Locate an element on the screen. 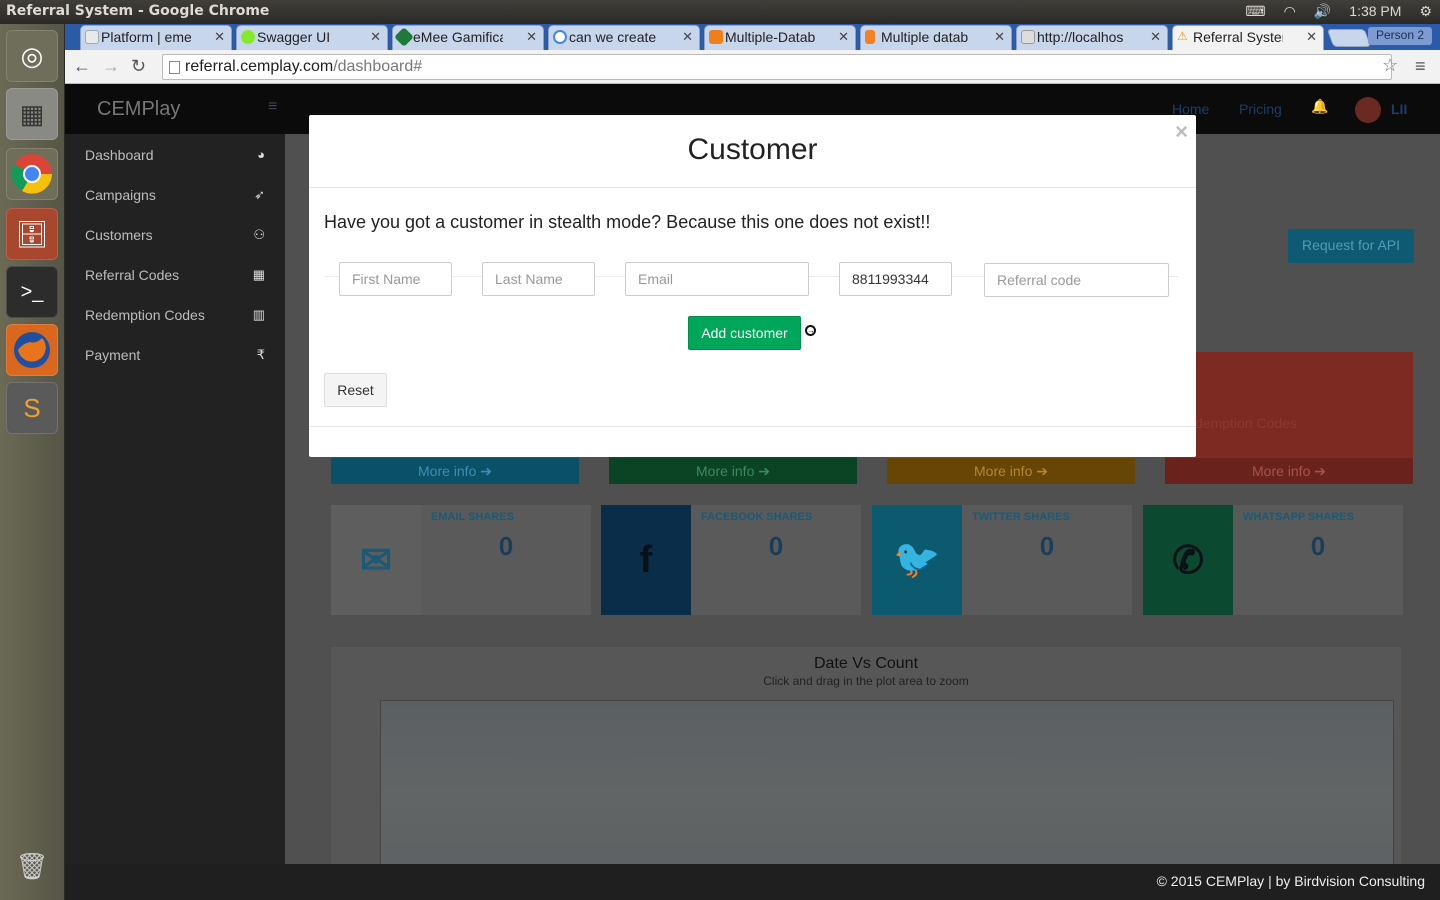 The width and height of the screenshot is (1440, 900). tab-google-search: can we create t ✕ is located at coordinates (624, 37).